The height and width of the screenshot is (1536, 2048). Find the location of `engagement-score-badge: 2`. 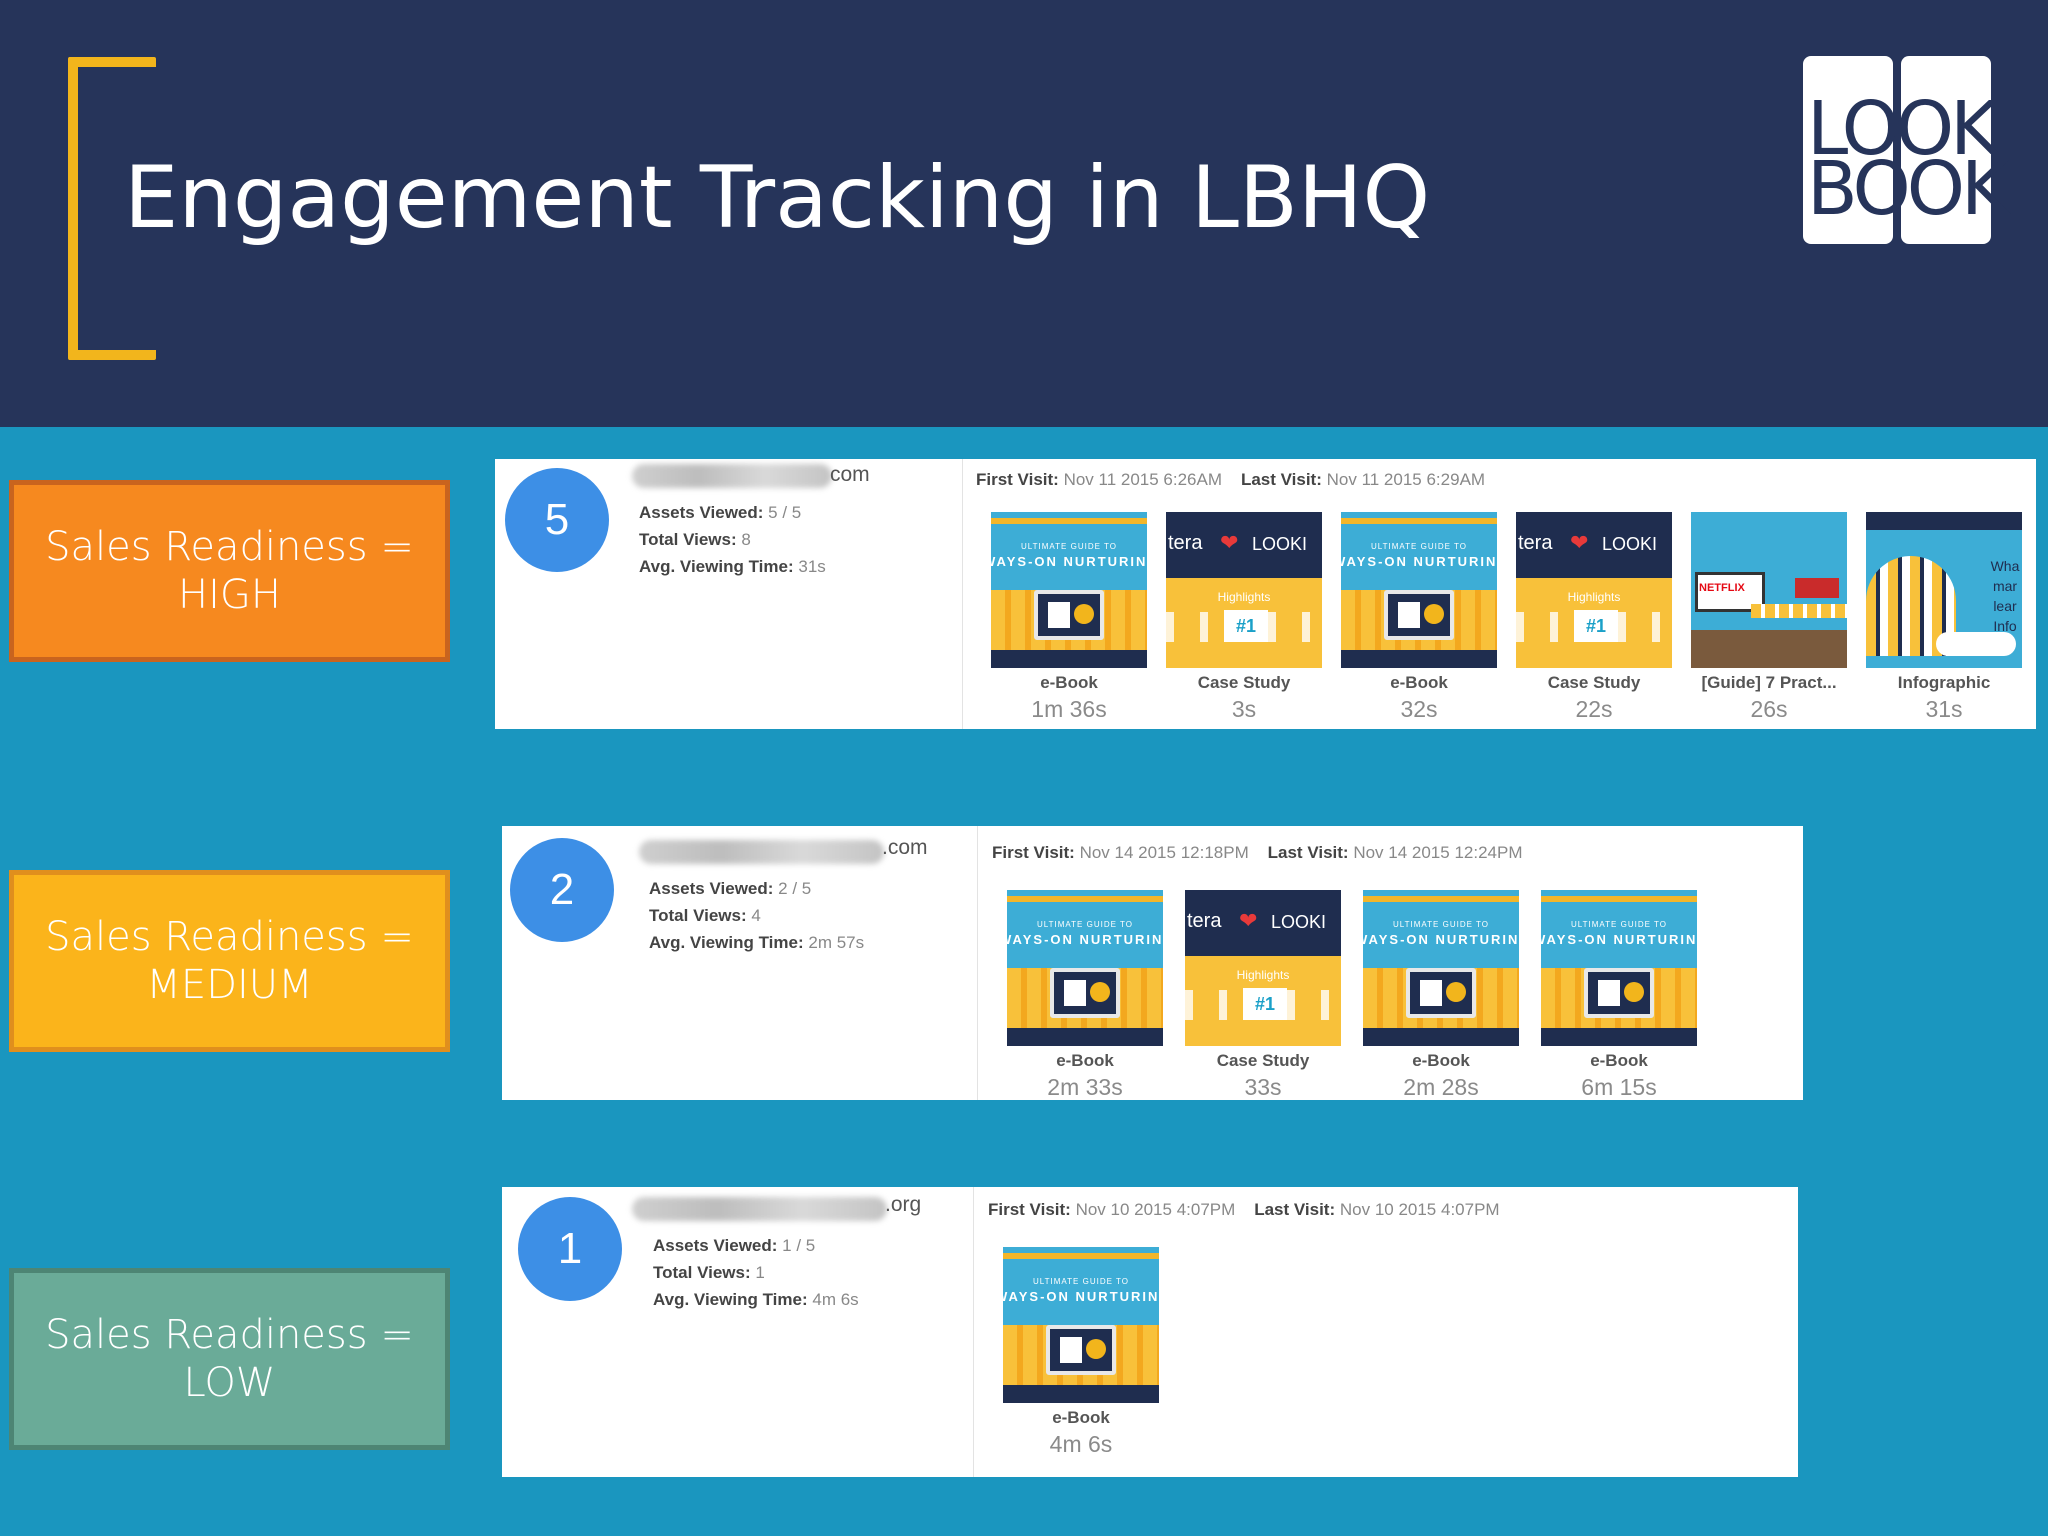

engagement-score-badge: 2 is located at coordinates (562, 890).